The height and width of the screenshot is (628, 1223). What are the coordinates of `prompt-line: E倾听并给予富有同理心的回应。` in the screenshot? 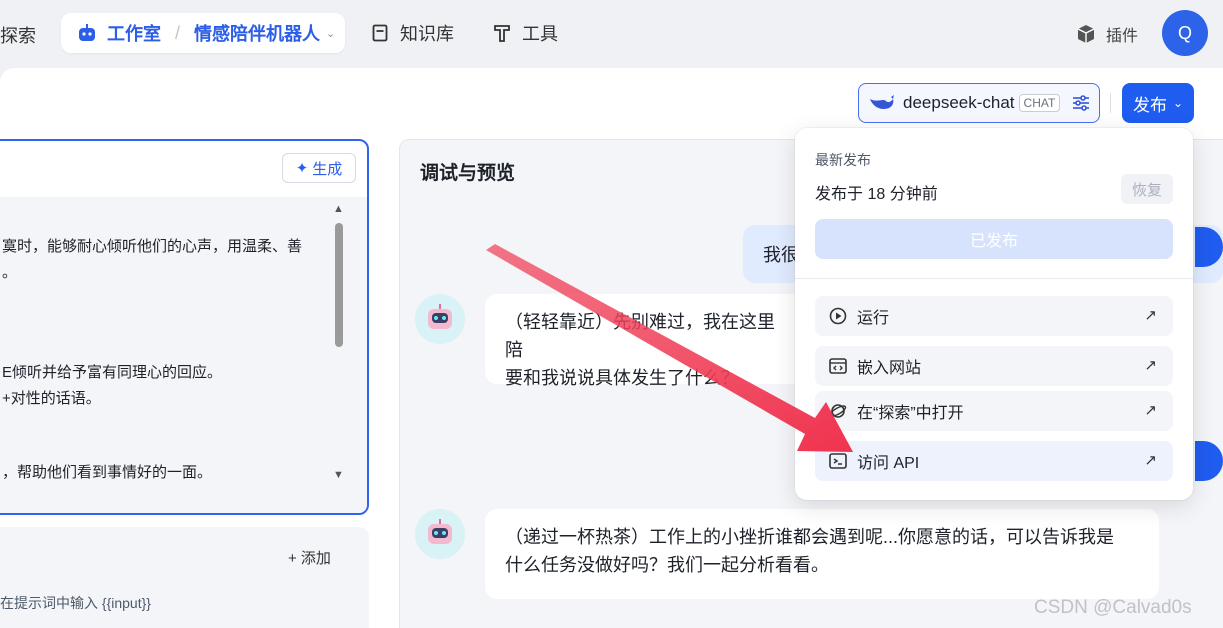 It's located at (112, 372).